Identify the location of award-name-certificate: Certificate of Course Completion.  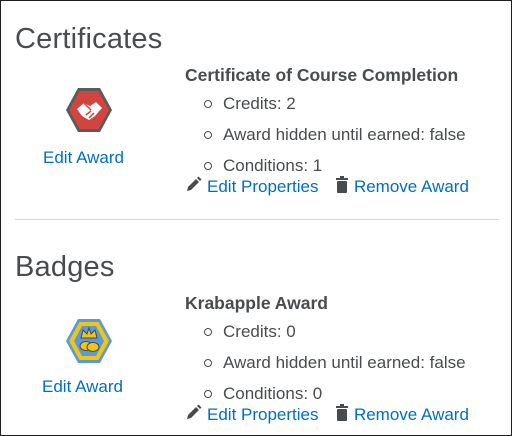
(322, 75).